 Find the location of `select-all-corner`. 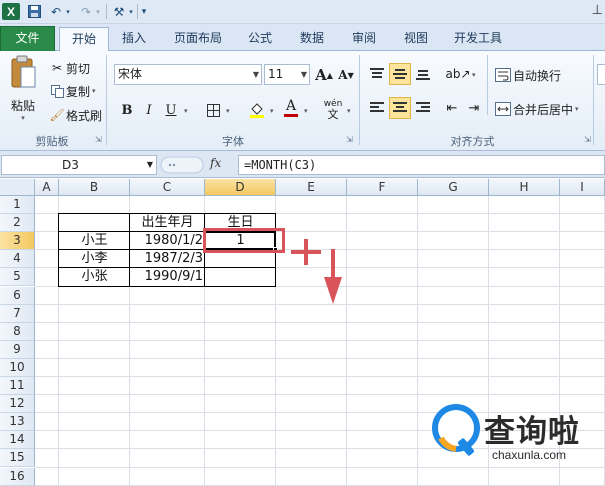

select-all-corner is located at coordinates (17, 187).